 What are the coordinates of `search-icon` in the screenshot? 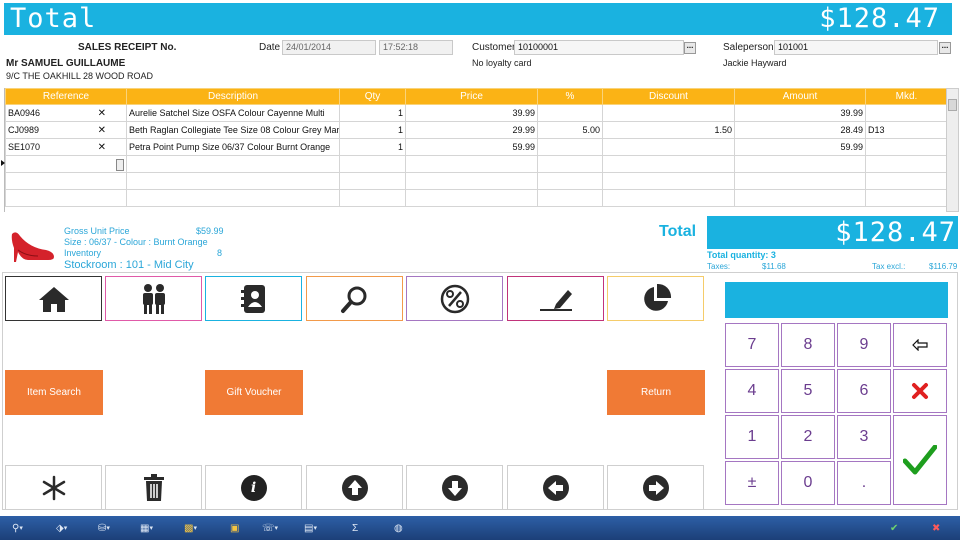 It's located at (353, 299).